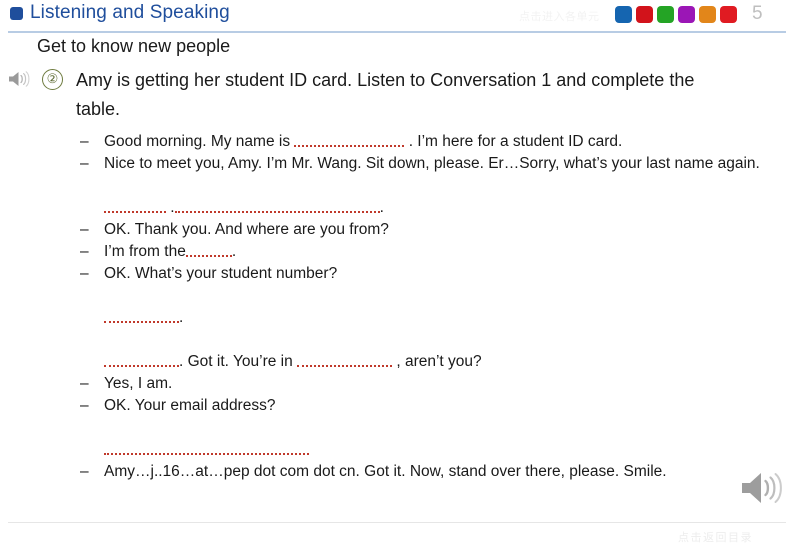 The height and width of the screenshot is (550, 794). Describe the element at coordinates (19, 79) in the screenshot. I see `speaker-icon` at that location.